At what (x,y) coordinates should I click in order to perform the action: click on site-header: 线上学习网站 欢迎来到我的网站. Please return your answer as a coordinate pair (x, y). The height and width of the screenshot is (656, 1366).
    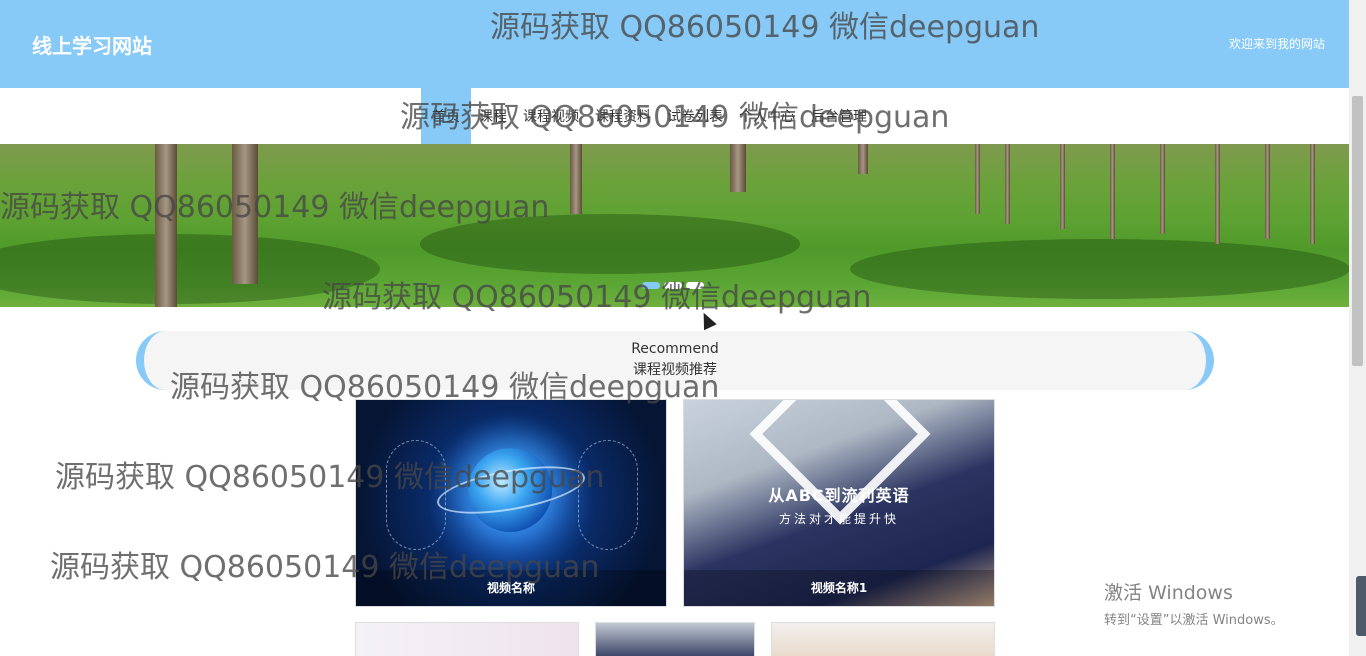
    Looking at the image, I should click on (674, 44).